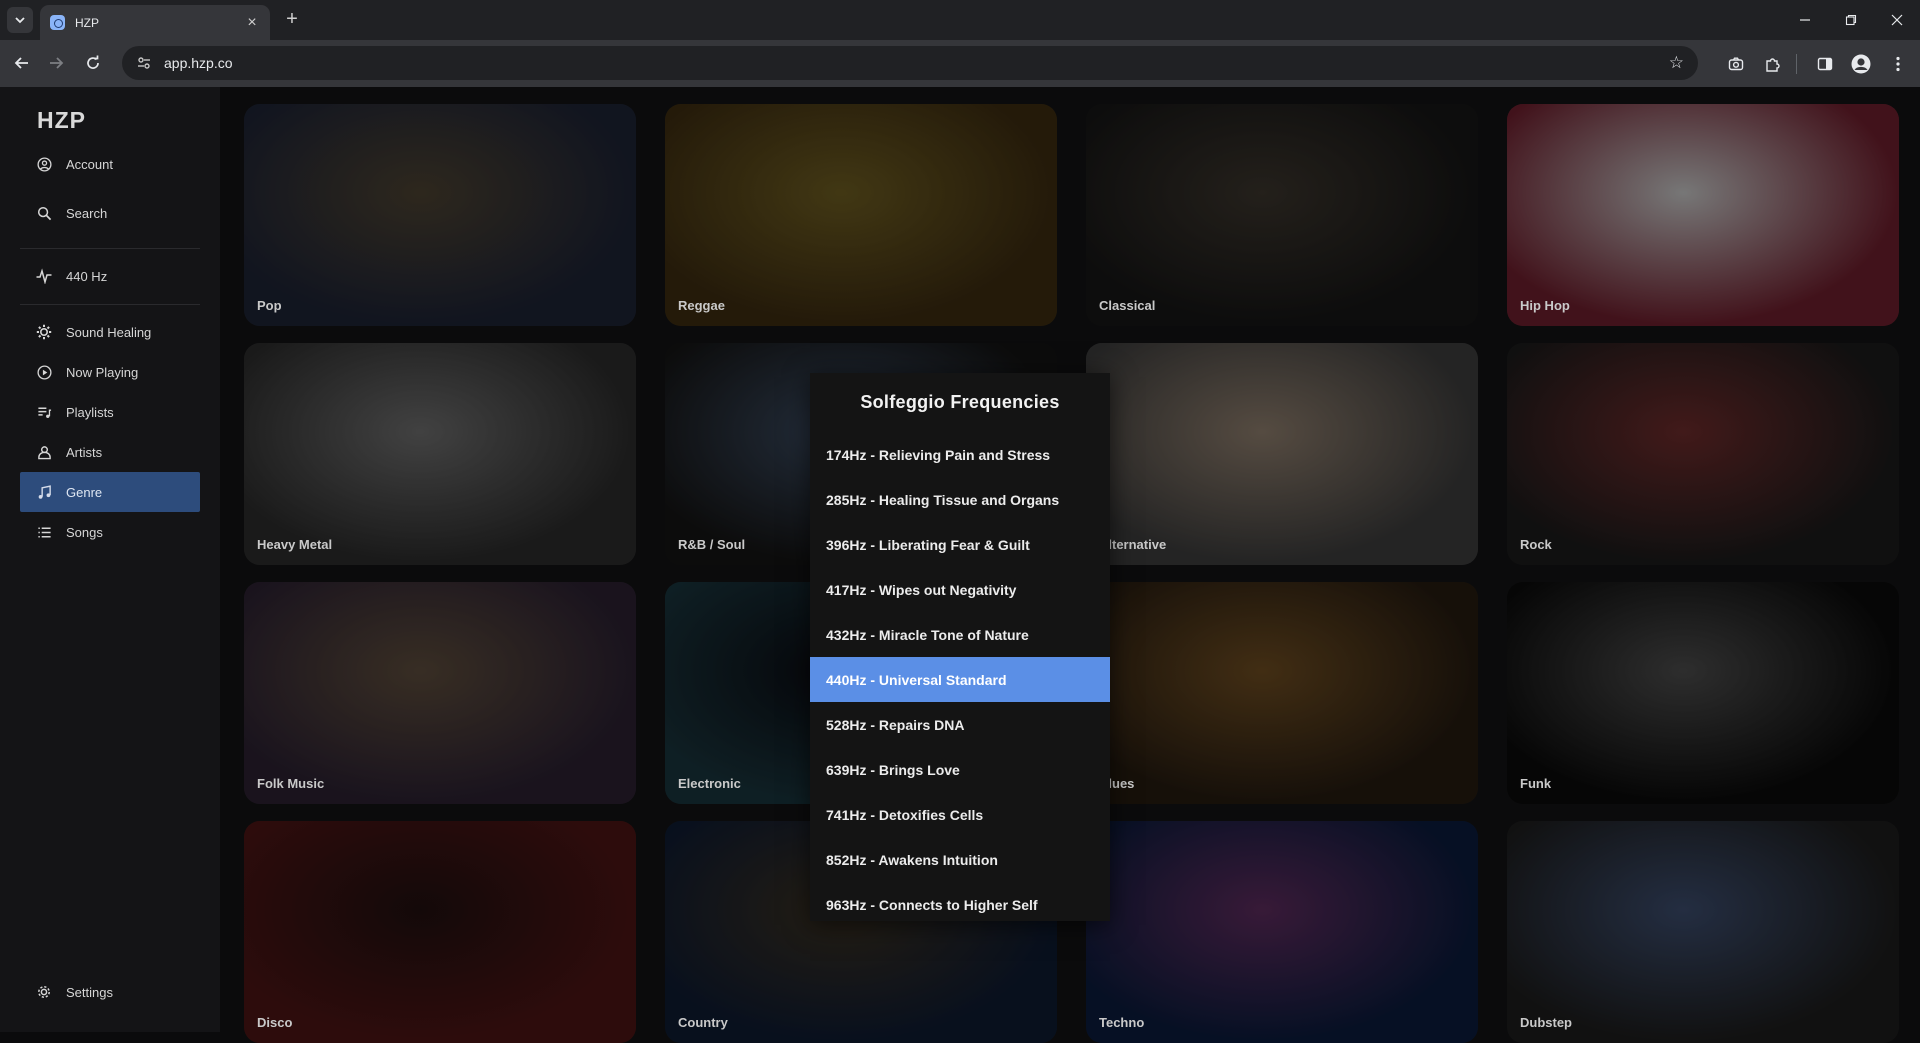 The image size is (1920, 1043). What do you see at coordinates (110, 372) in the screenshot?
I see `sidebar-item-now-playing: Now Playing` at bounding box center [110, 372].